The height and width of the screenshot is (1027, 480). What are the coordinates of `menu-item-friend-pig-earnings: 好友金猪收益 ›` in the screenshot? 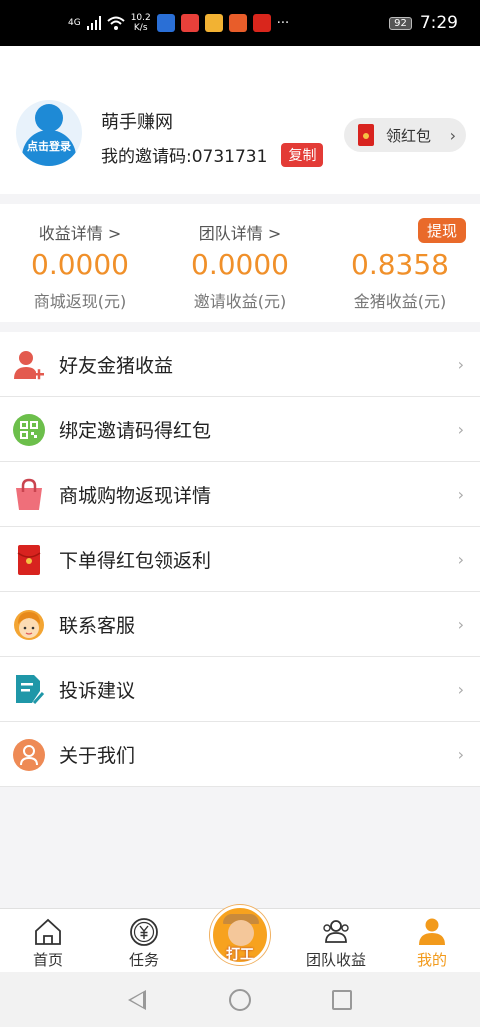 It's located at (240, 364).